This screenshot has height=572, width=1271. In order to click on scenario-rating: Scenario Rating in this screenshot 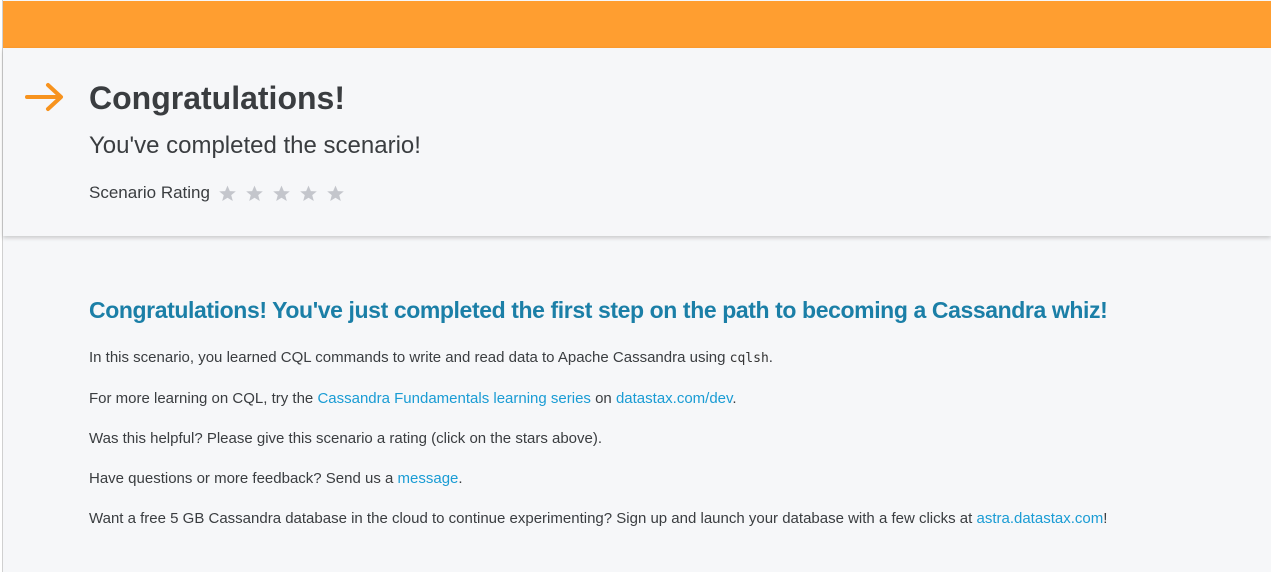, I will do `click(221, 193)`.